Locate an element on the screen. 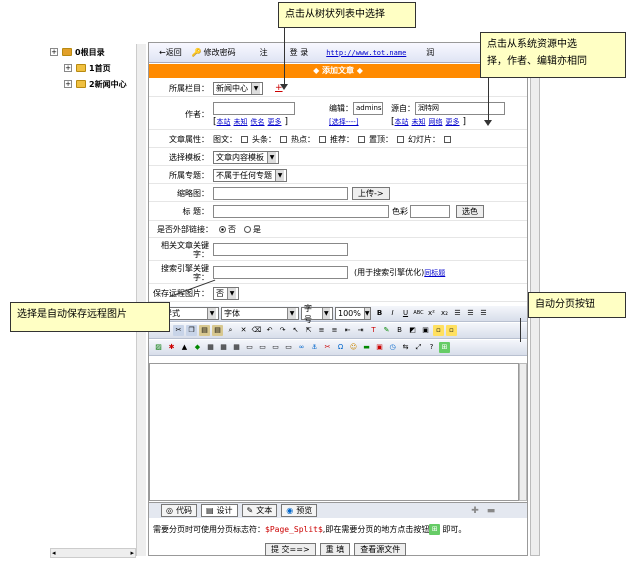 The image size is (629, 561). source-link-network: 网络 is located at coordinates (436, 122).